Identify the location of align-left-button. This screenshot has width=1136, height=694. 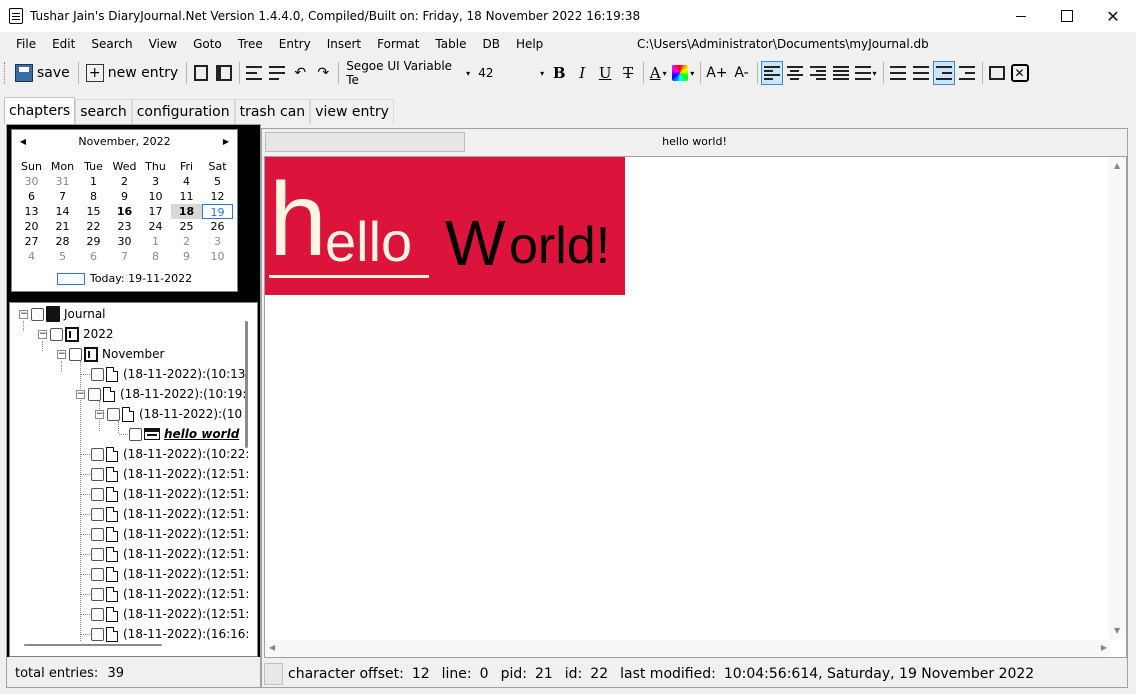
(771, 73).